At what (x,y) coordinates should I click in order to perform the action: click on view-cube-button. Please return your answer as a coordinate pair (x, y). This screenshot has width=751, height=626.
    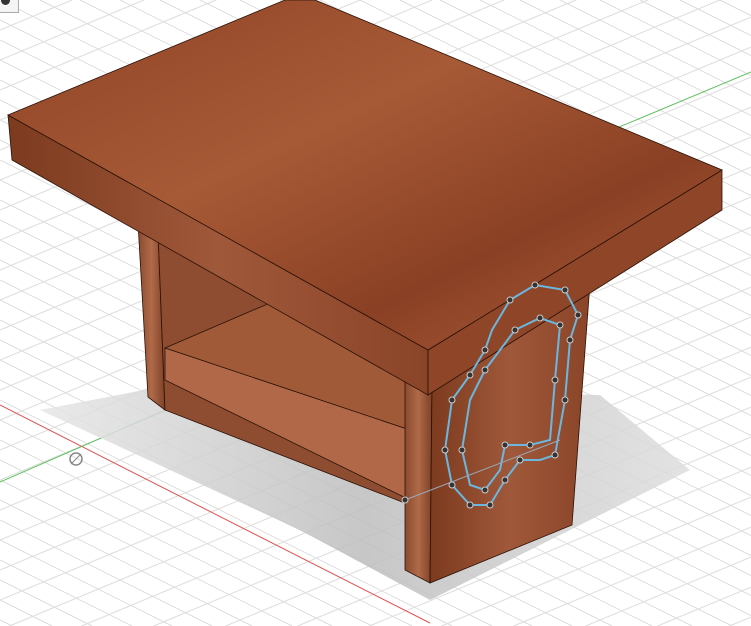
    Looking at the image, I should click on (5, 2).